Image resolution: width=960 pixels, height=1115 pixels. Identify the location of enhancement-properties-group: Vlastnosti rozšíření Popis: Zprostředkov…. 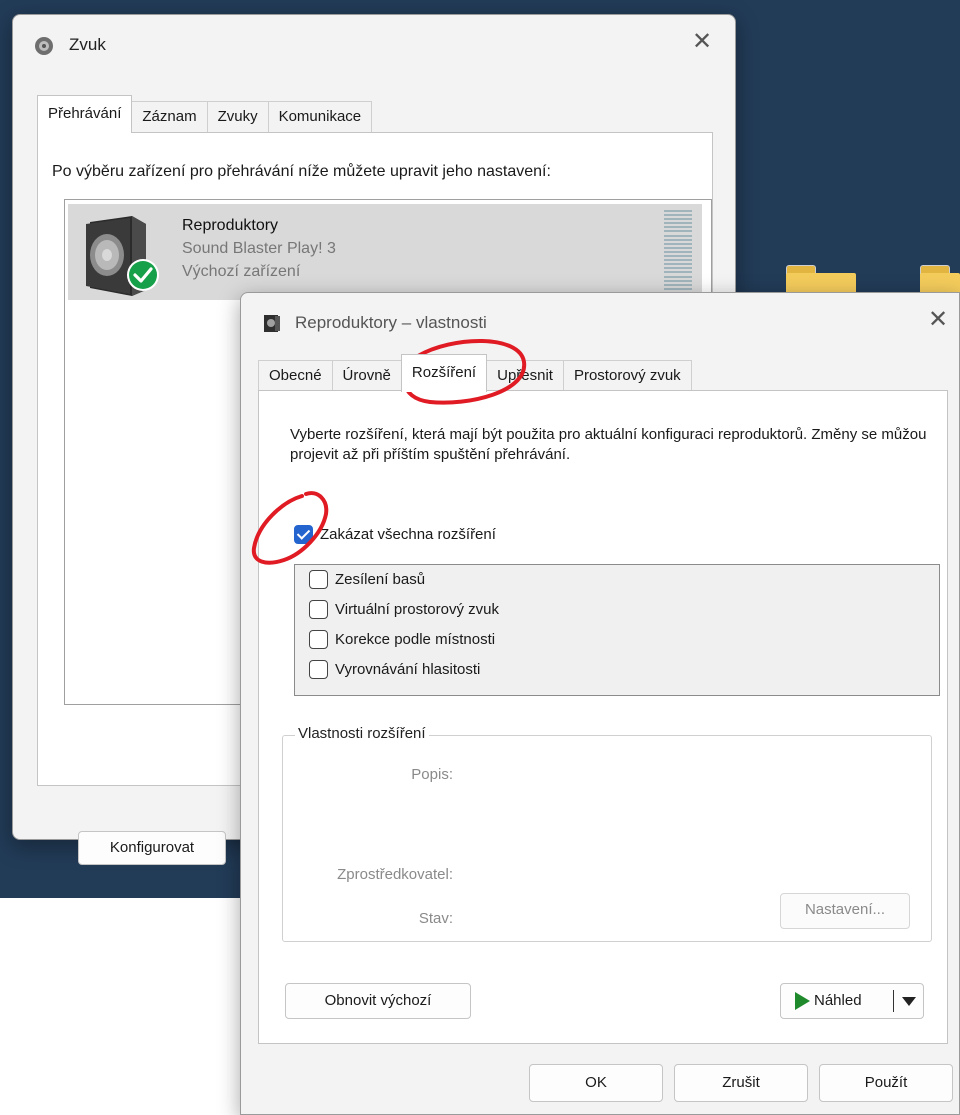
(607, 833).